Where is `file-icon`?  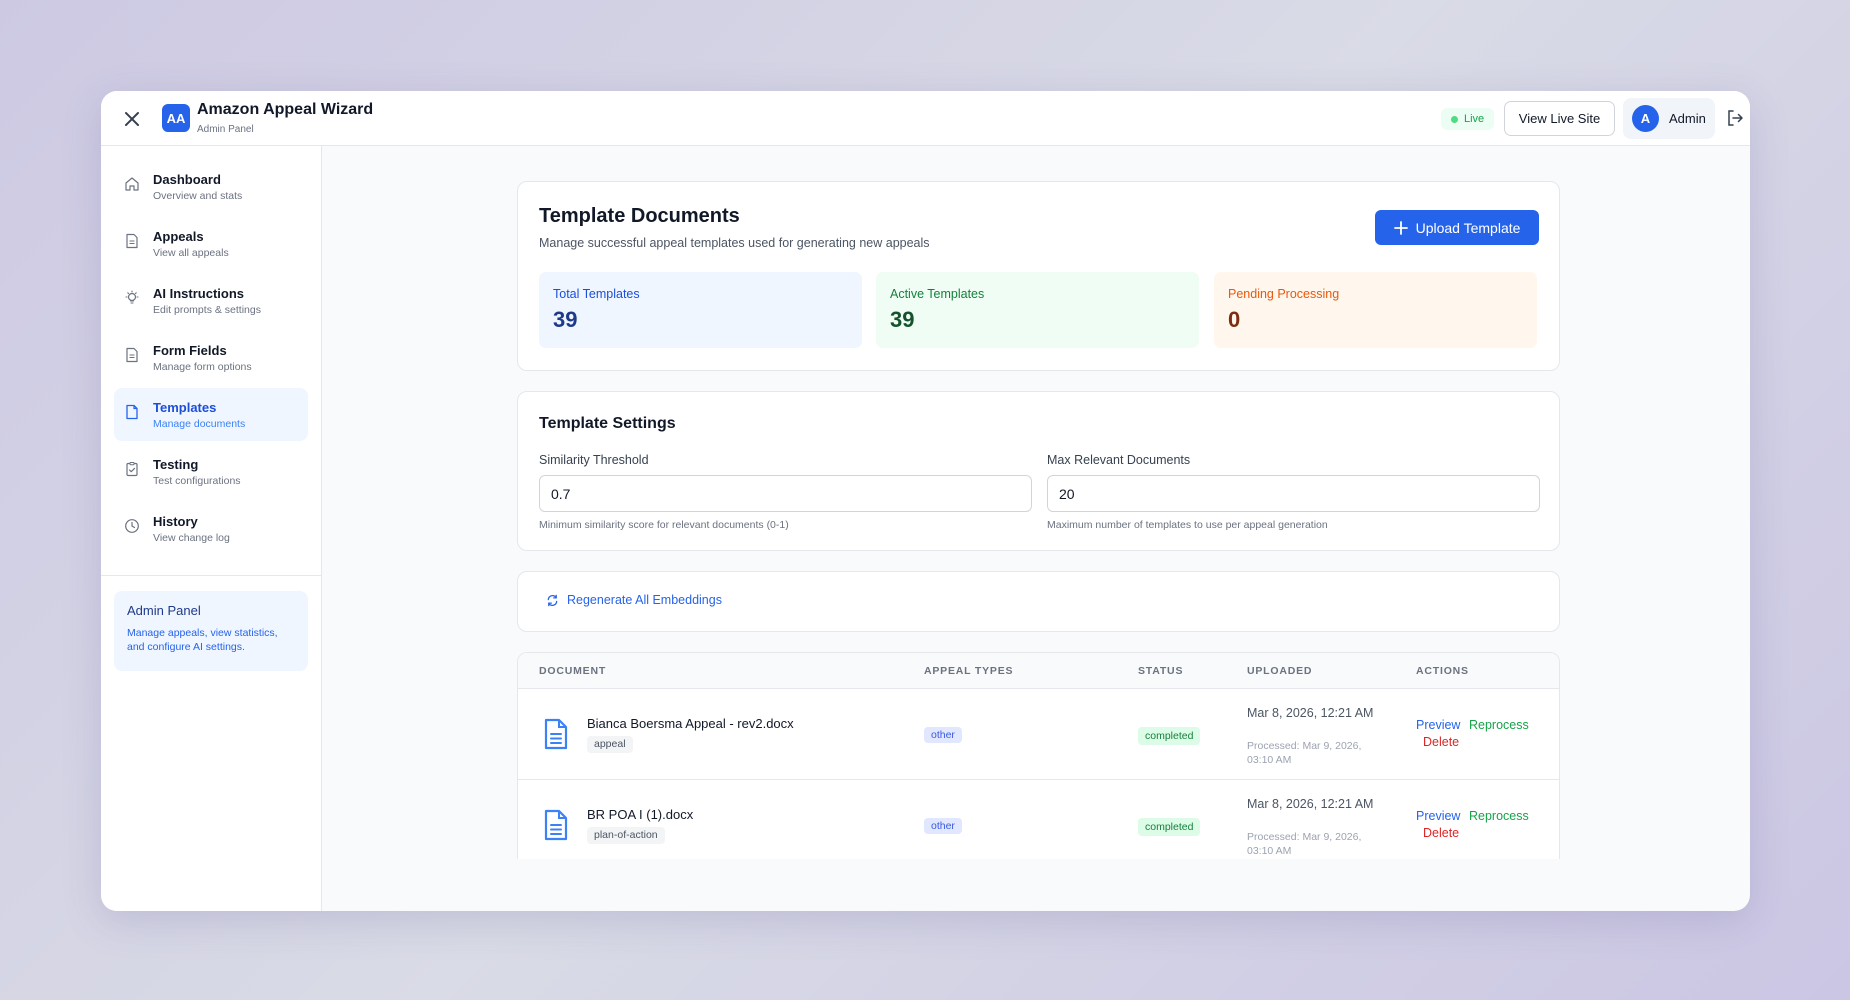
file-icon is located at coordinates (132, 412).